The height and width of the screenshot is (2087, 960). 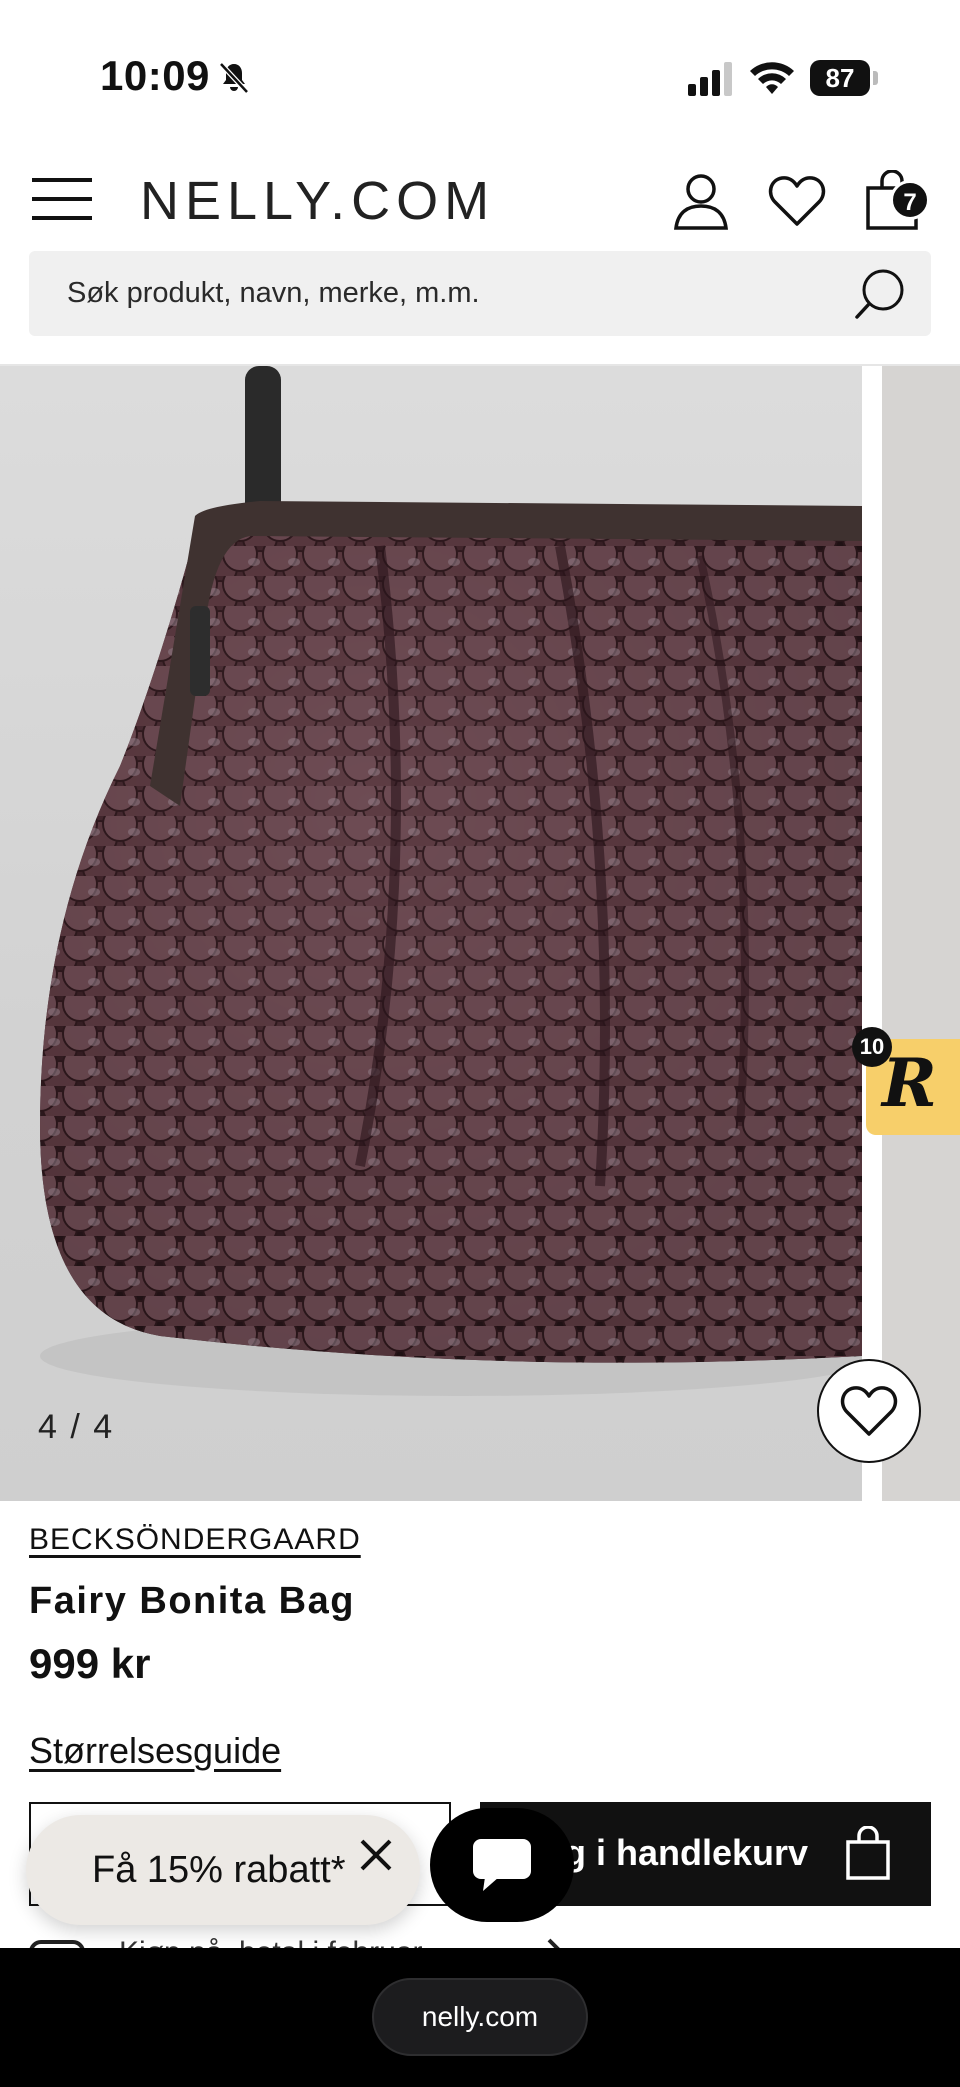 I want to click on site-logo: NELLY.COM, so click(x=317, y=201).